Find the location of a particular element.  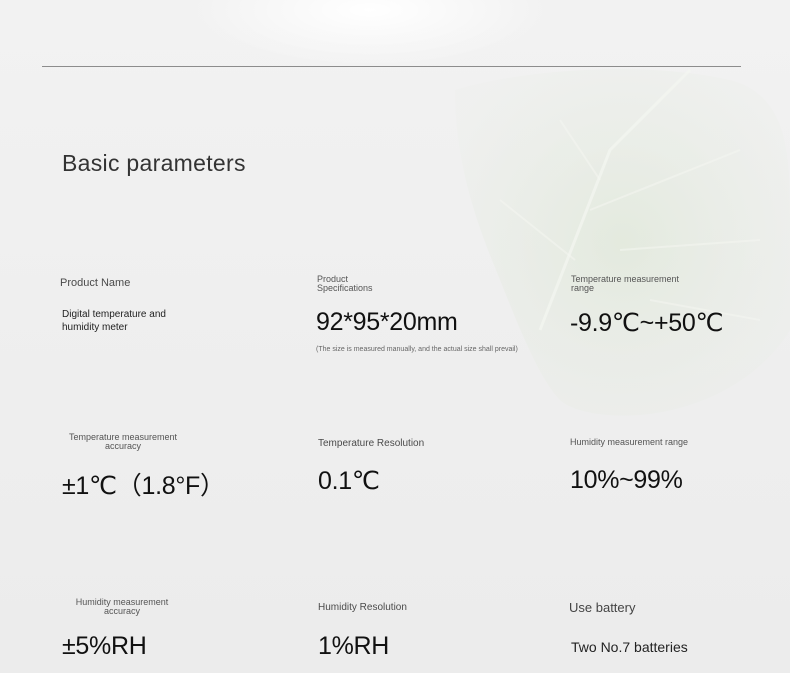

temp-resolution-value: 0.1℃ is located at coordinates (349, 481).